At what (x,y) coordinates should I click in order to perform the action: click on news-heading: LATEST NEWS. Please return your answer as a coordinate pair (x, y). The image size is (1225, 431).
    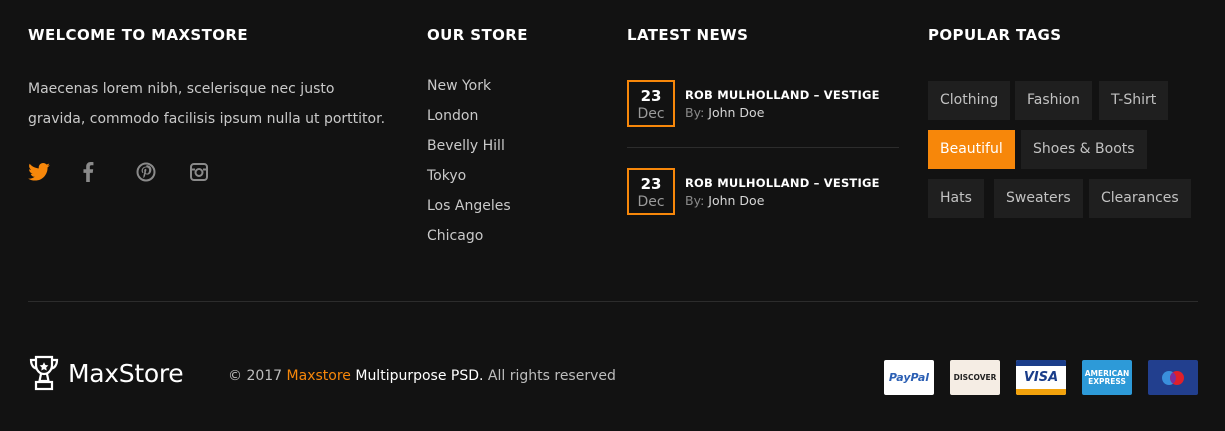
    Looking at the image, I should click on (688, 35).